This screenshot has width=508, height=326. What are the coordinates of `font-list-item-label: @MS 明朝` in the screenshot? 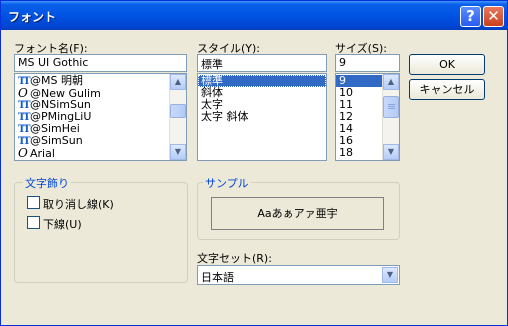 It's located at (56, 80).